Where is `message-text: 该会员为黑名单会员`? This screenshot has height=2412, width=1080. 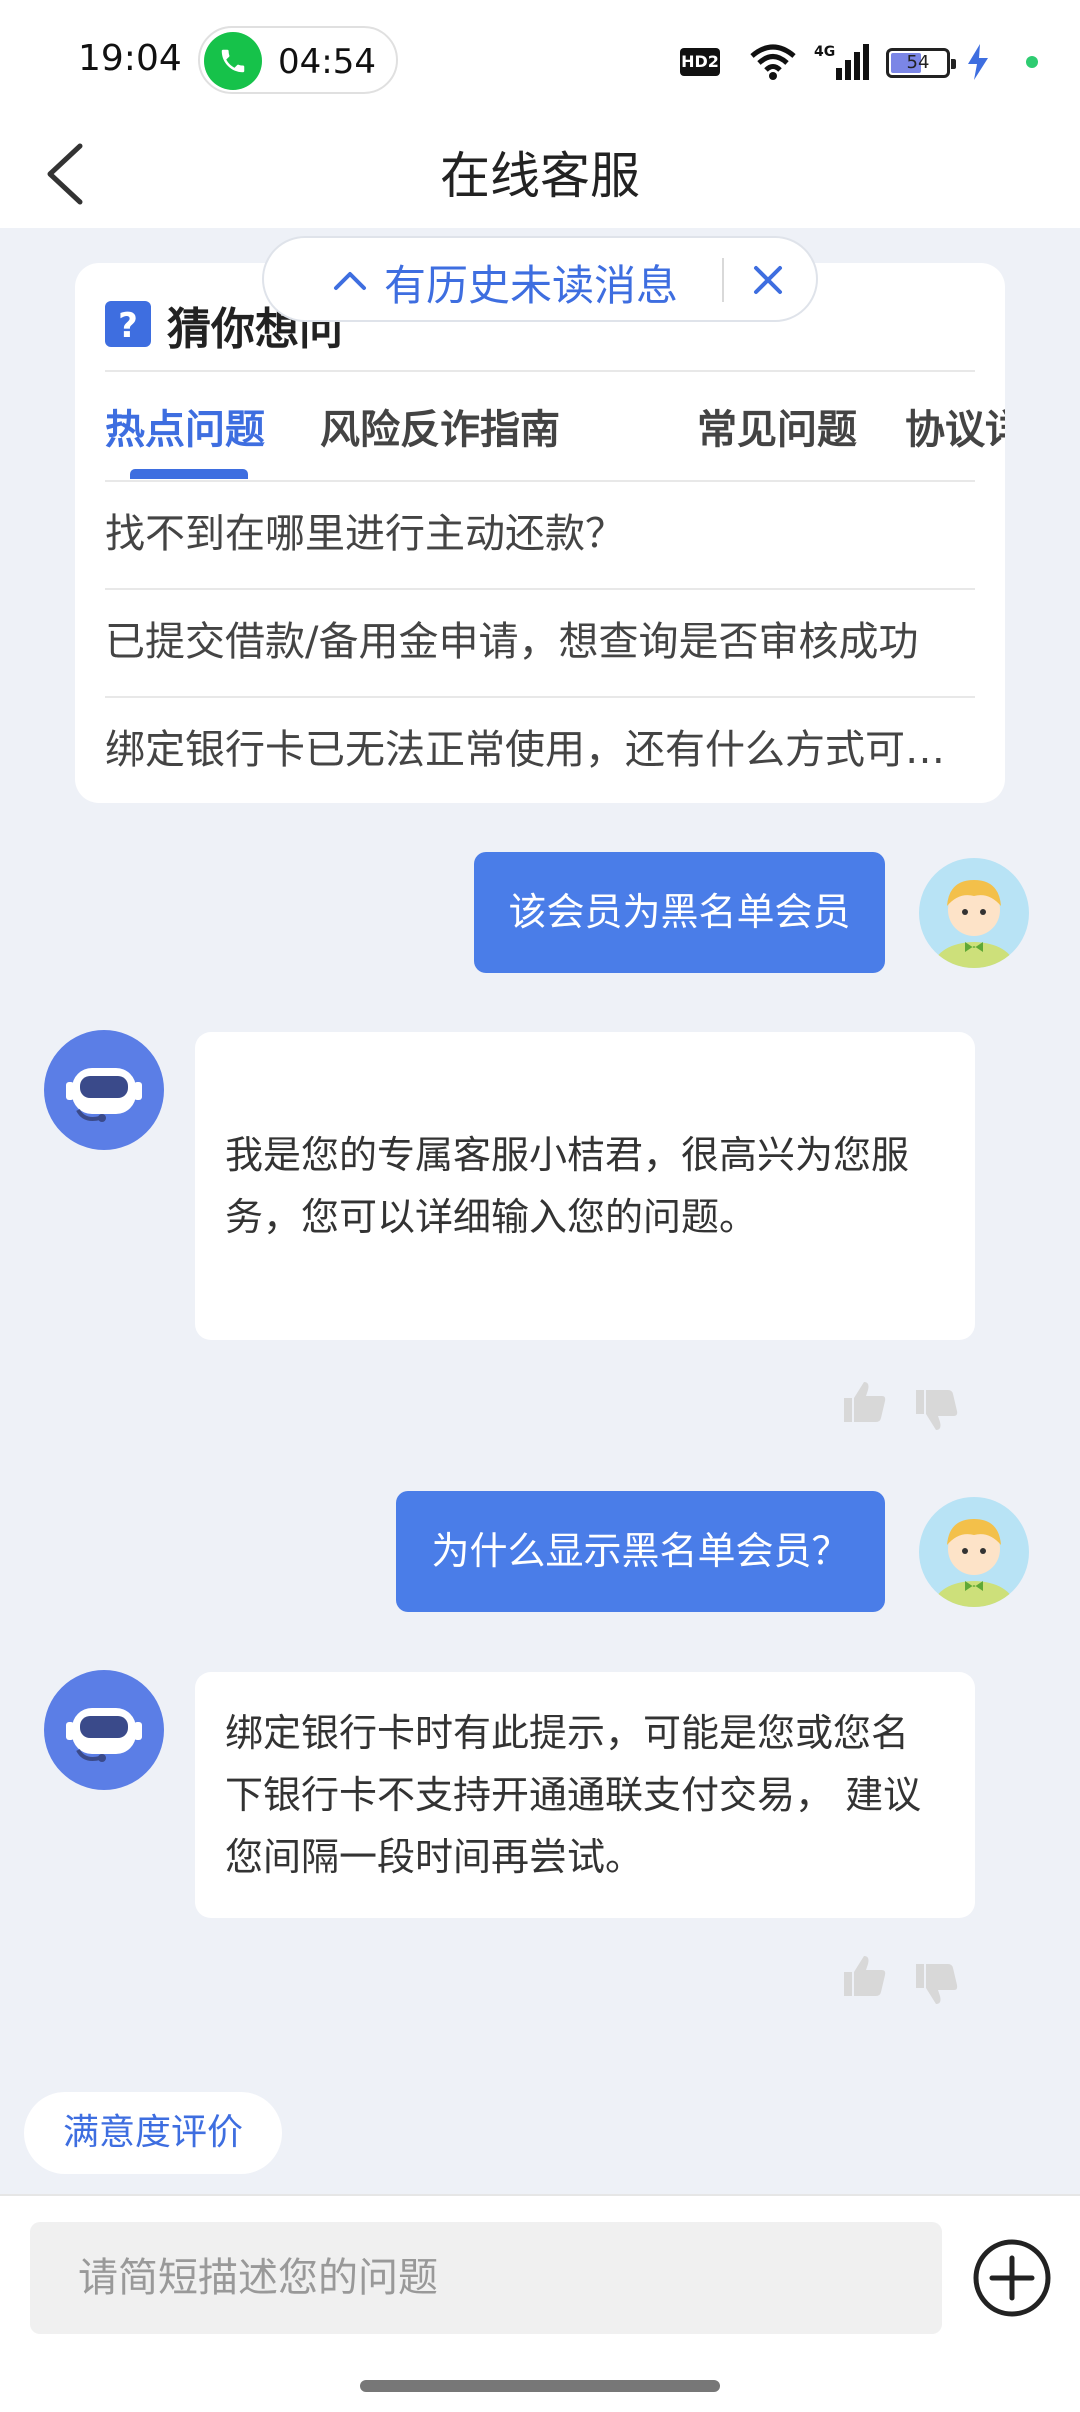 message-text: 该会员为黑名单会员 is located at coordinates (679, 912).